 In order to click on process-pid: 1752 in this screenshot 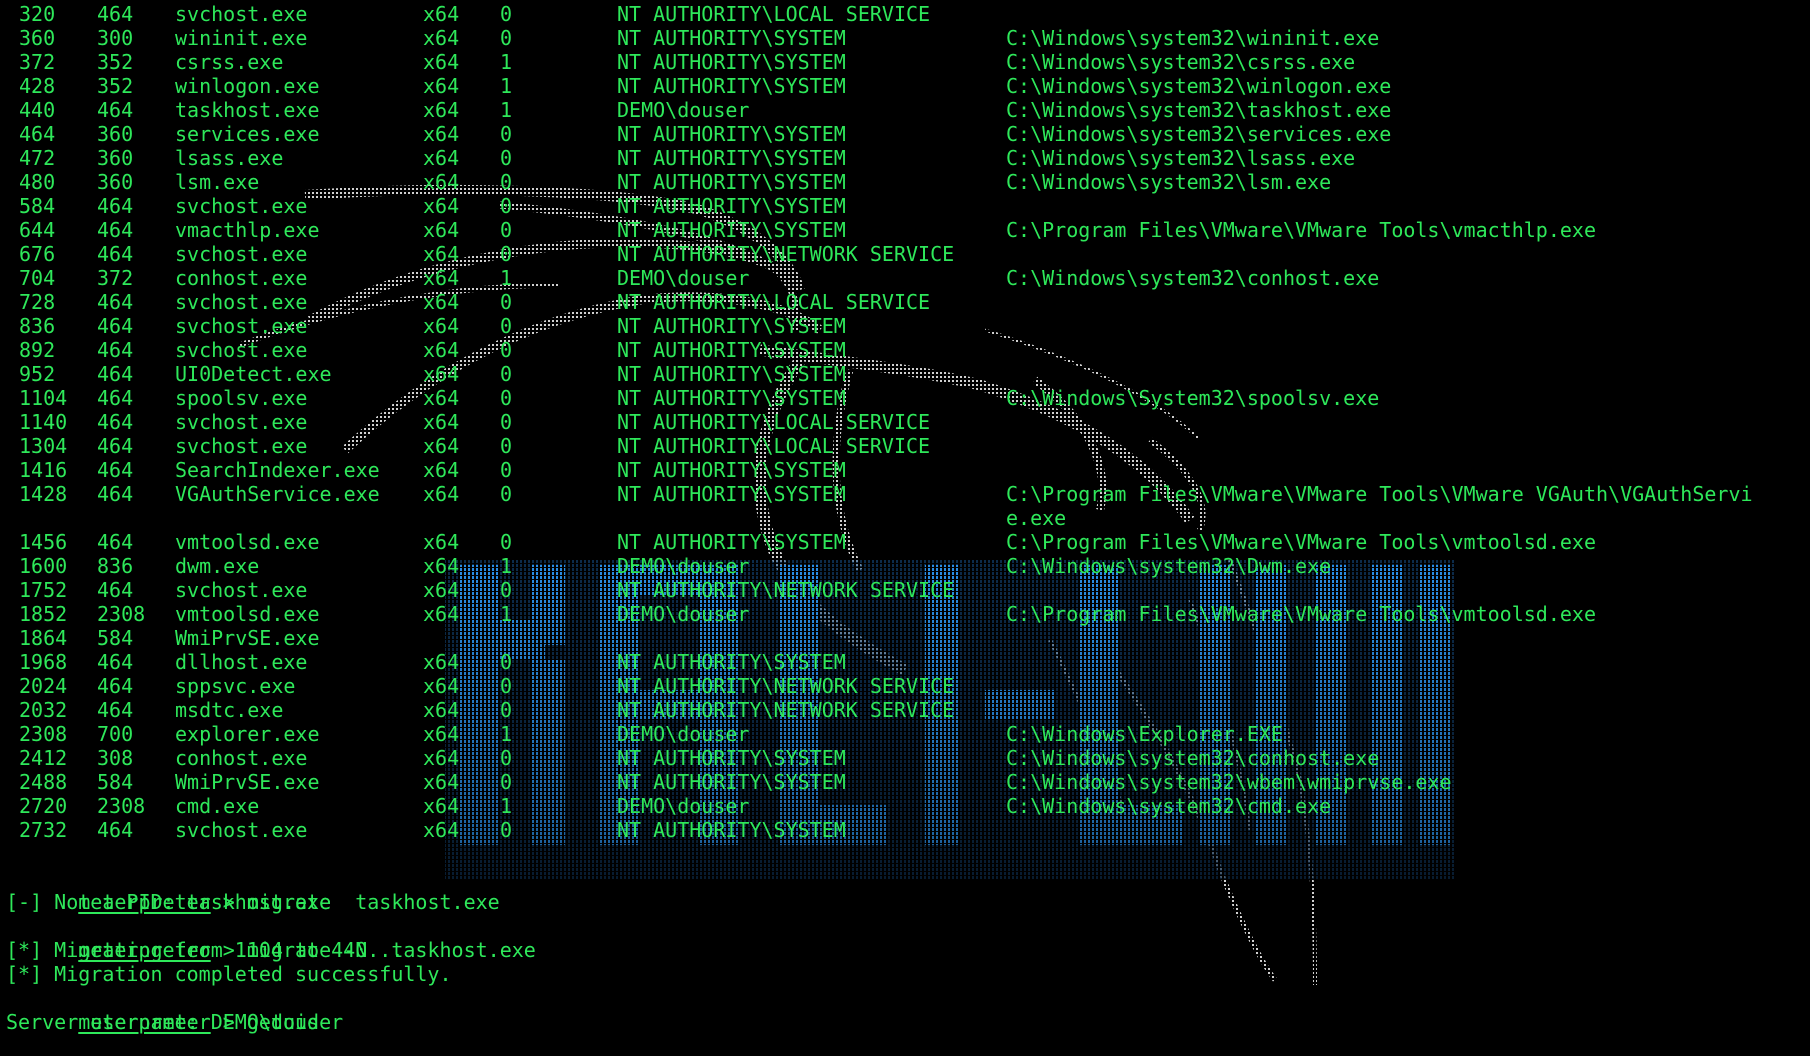, I will do `click(43, 590)`.